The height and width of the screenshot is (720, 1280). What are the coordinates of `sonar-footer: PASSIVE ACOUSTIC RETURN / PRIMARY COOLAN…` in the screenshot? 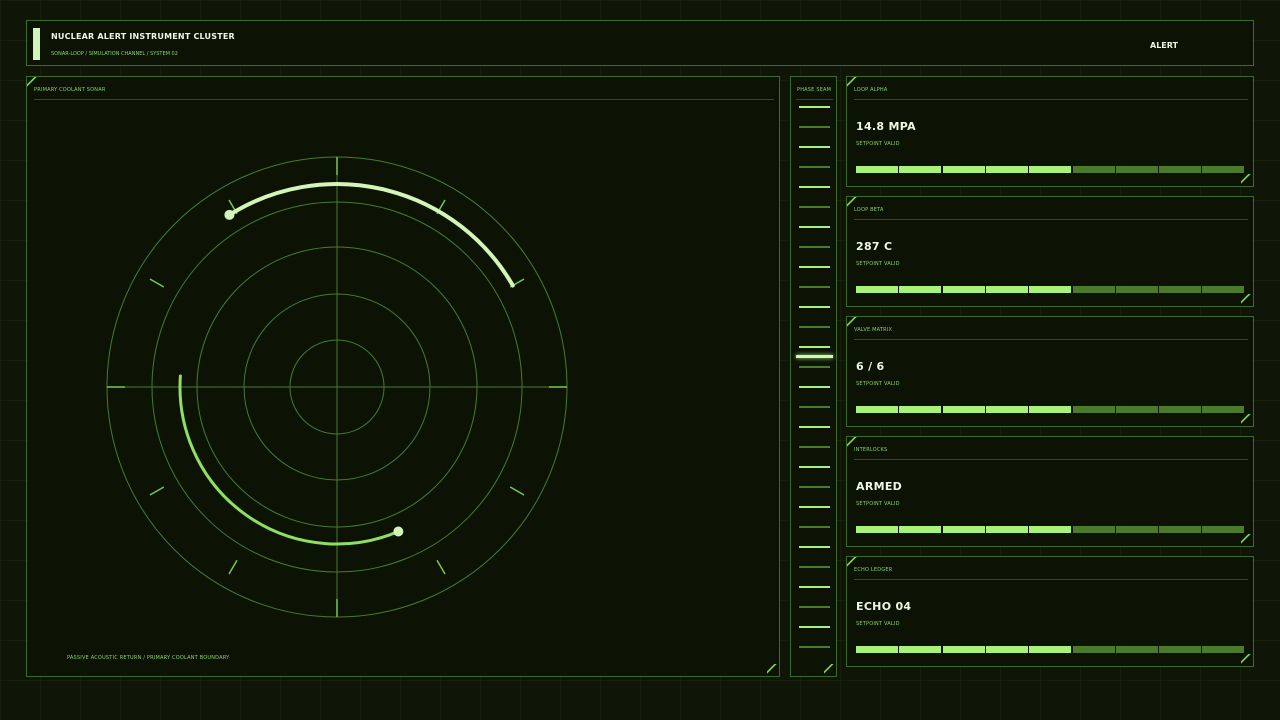 It's located at (148, 658).